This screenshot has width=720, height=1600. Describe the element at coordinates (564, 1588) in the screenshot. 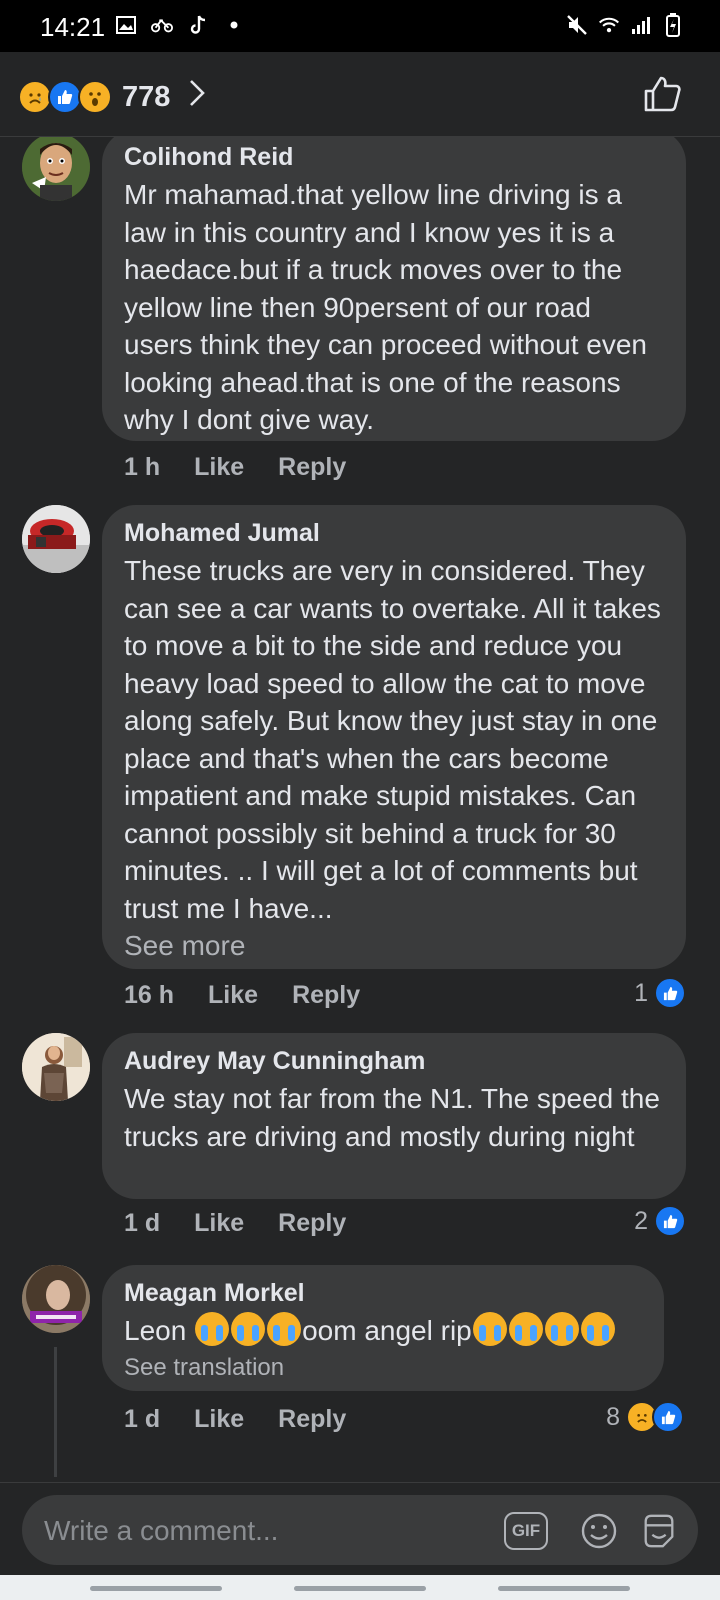

I see `nav-back-button` at that location.